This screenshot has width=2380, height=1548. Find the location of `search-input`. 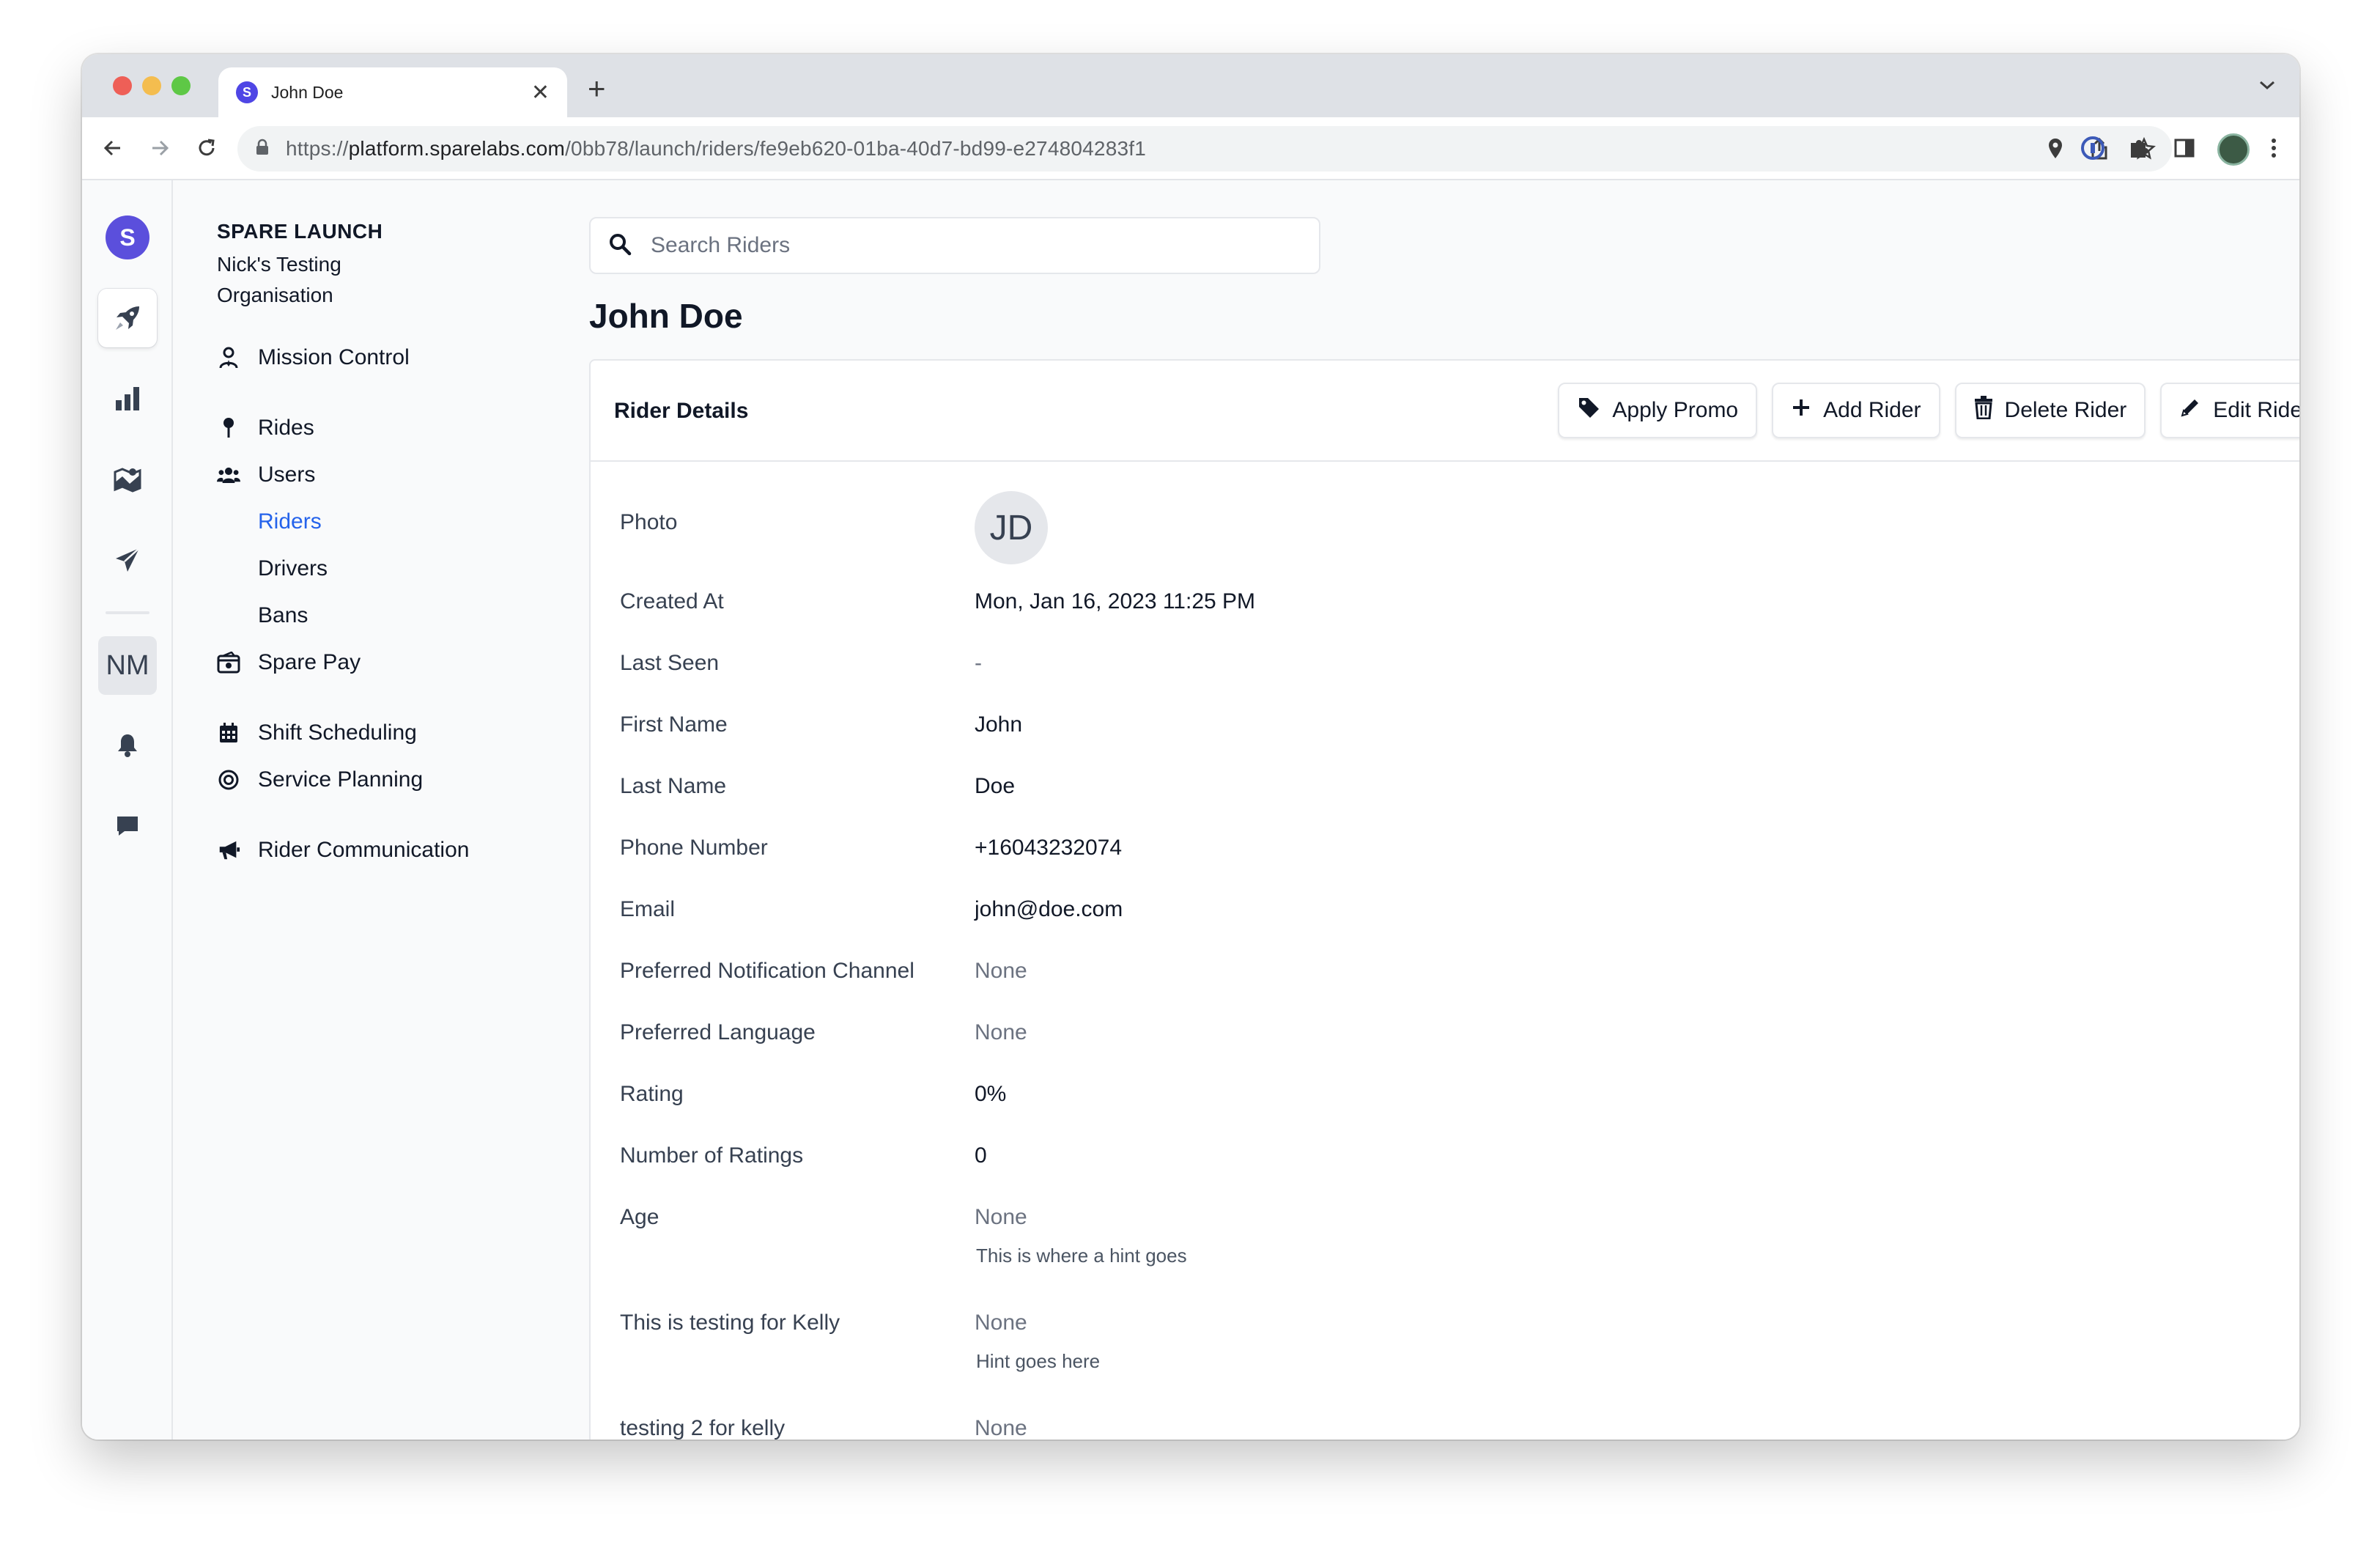

search-input is located at coordinates (973, 245).